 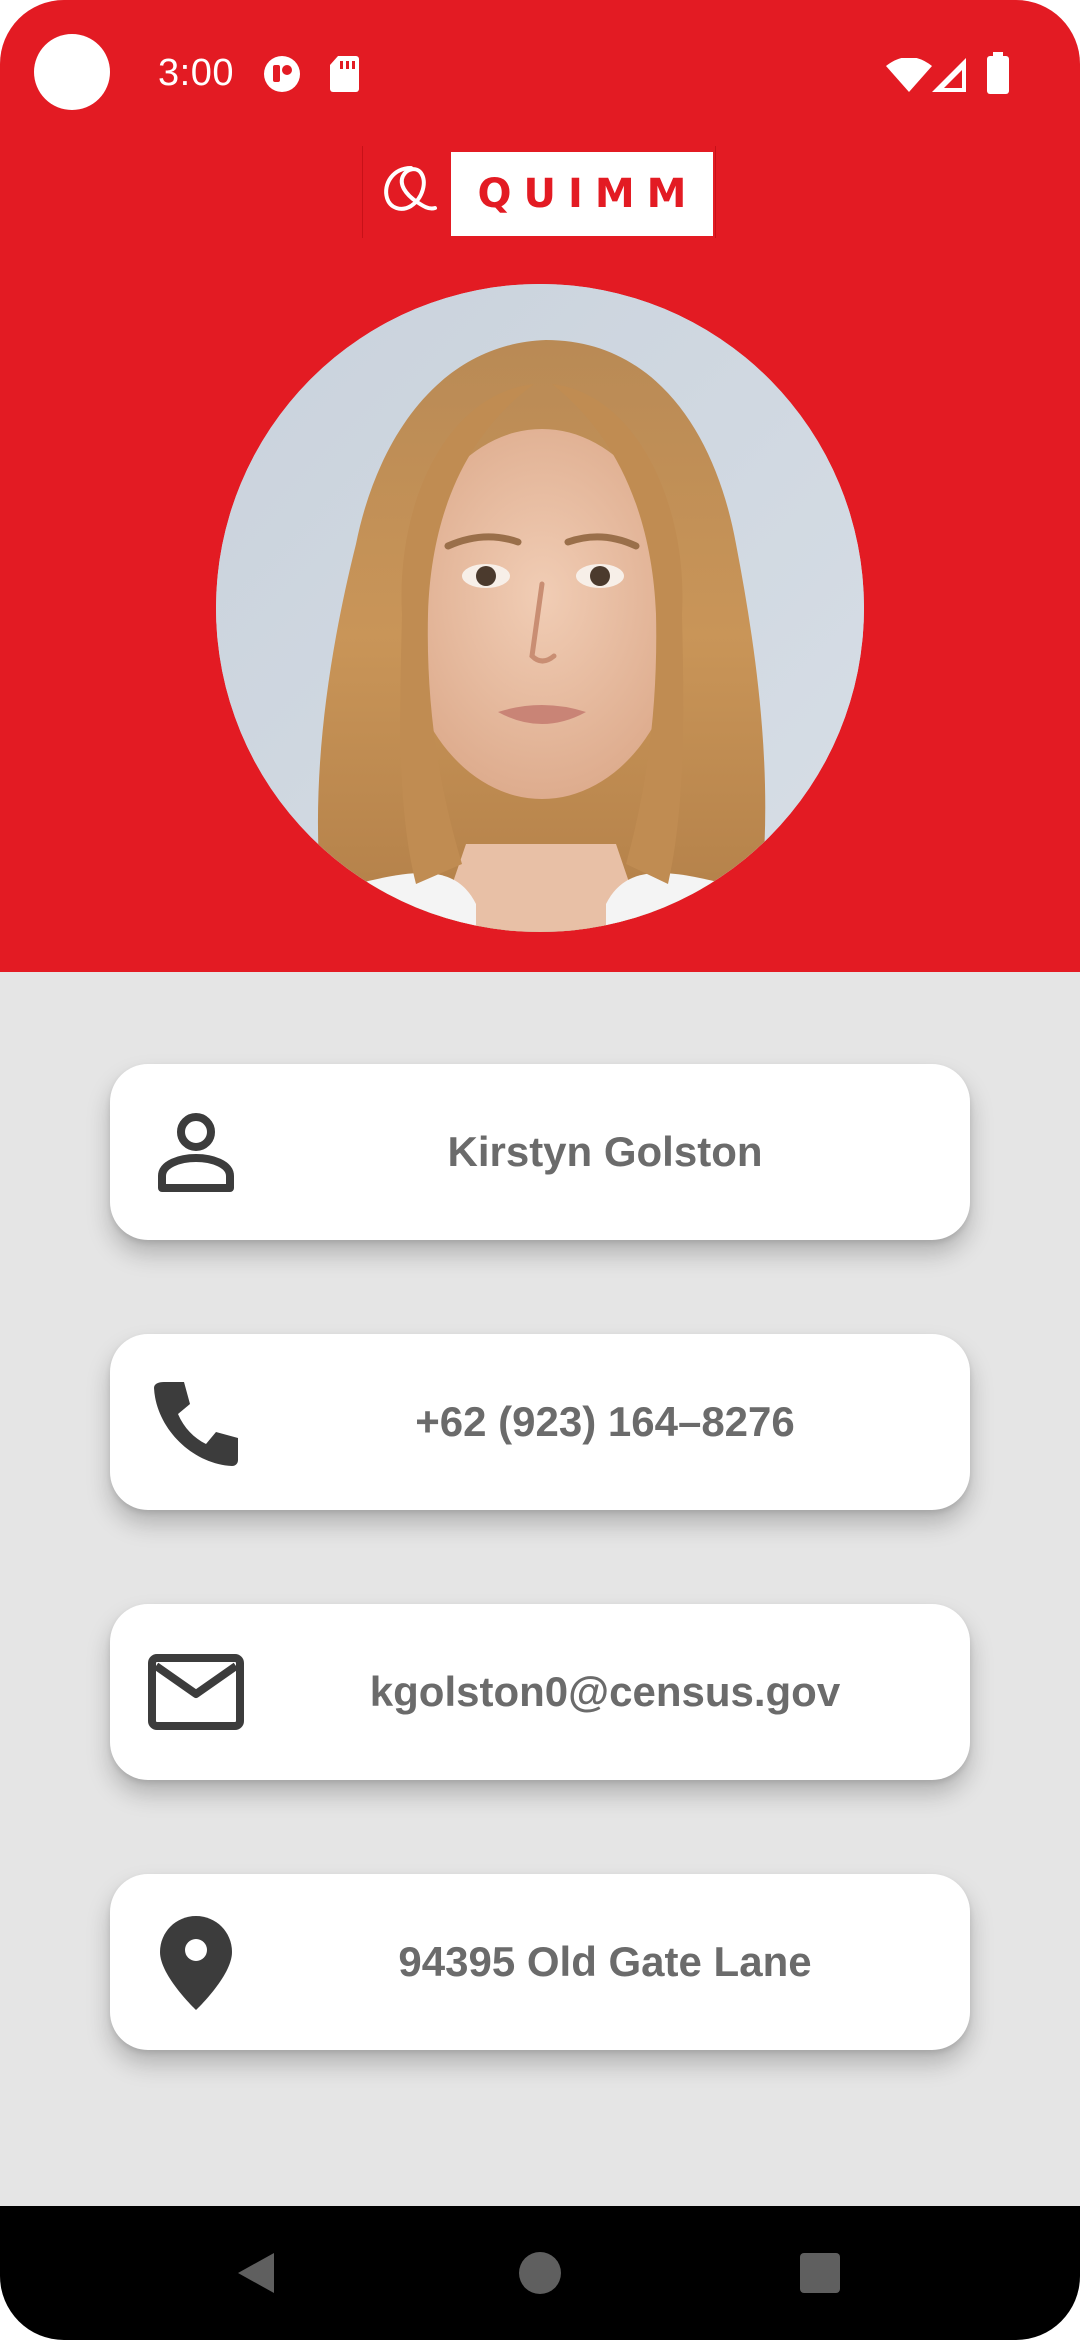 I want to click on logo-wordmark-box: QUIMM, so click(x=582, y=194).